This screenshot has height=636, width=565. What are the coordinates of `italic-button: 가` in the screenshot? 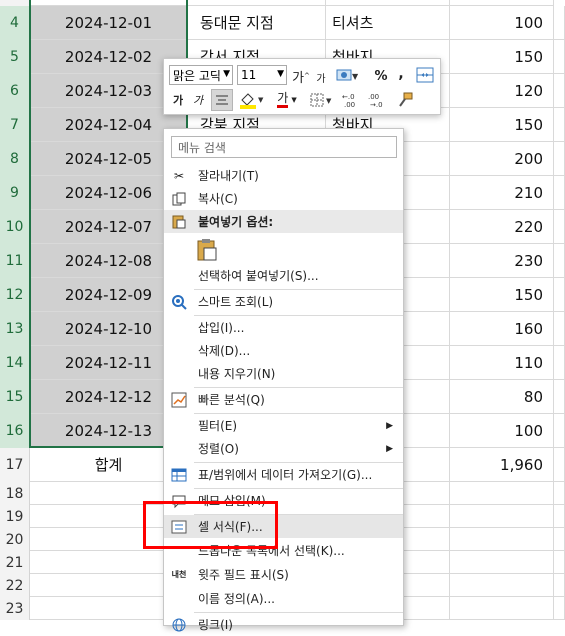 It's located at (198, 100).